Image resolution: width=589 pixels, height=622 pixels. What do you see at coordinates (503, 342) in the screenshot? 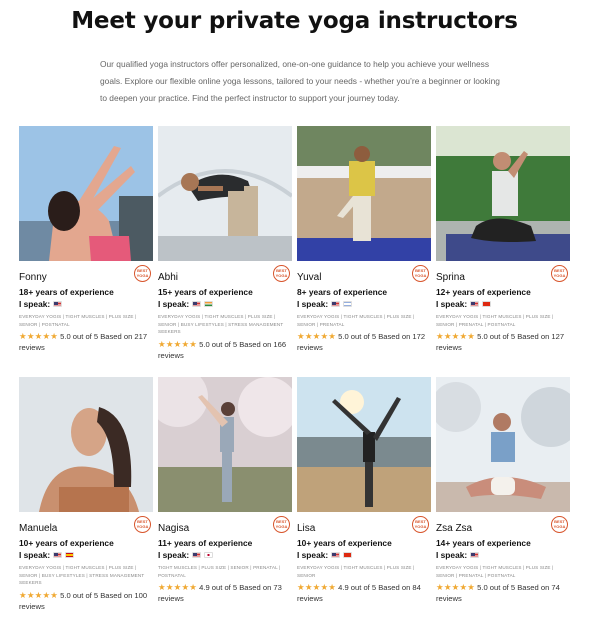
I see `rating-summary: ★★★★★ 5.0 out of 5 Based on 127 reviews` at bounding box center [503, 342].